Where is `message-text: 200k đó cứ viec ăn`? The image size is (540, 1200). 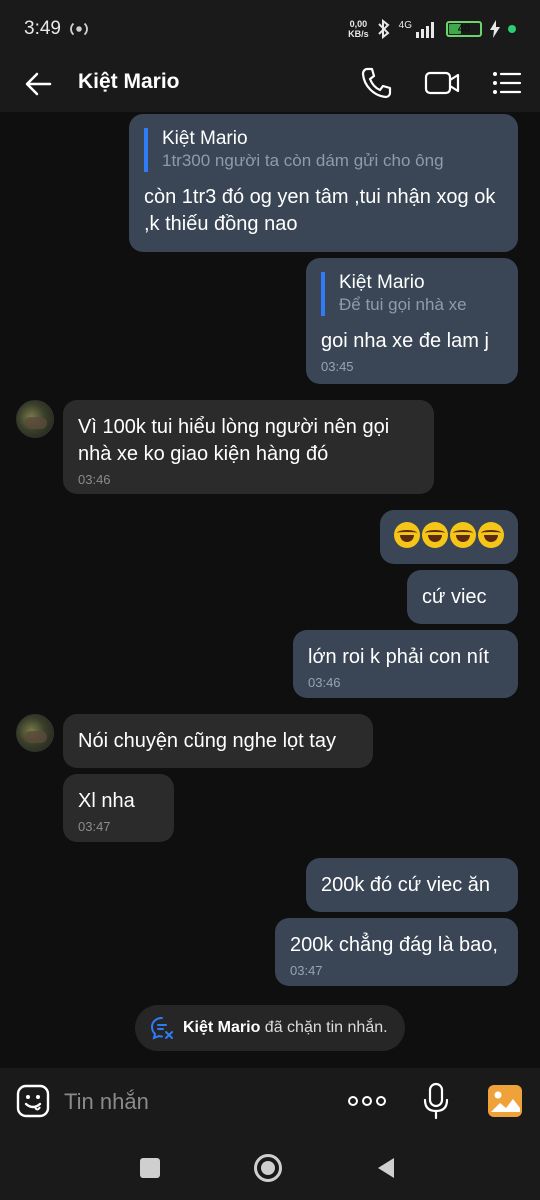
message-text: 200k đó cứ viec ăn is located at coordinates (406, 885).